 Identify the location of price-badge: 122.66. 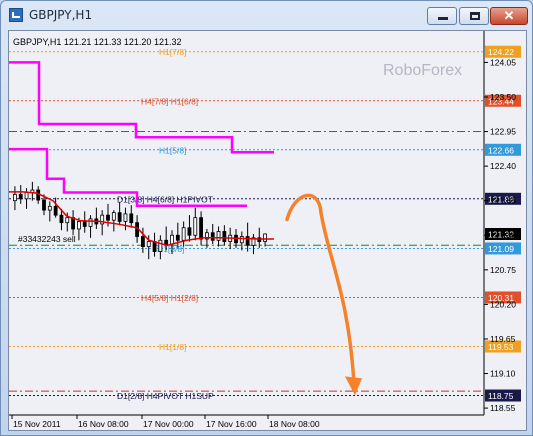
(503, 149).